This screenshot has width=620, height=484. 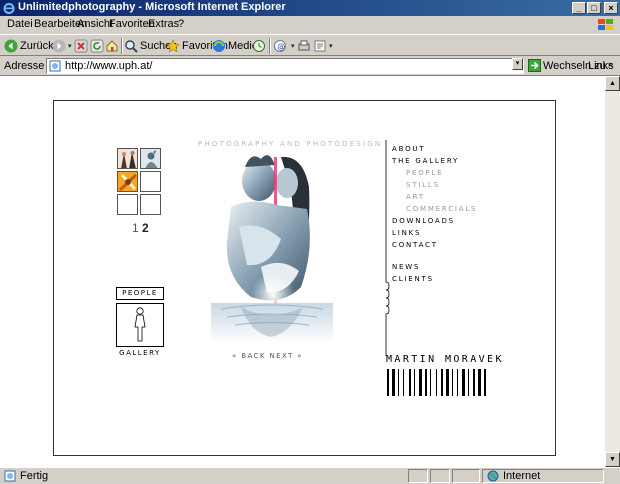 I want to click on address-field, so click(x=285, y=66).